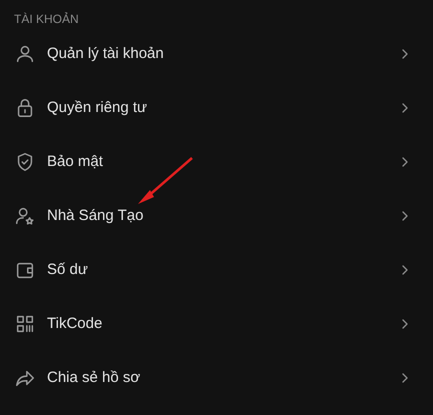 The image size is (433, 415). I want to click on settings-item: Nhà Sáng Tạo, so click(216, 216).